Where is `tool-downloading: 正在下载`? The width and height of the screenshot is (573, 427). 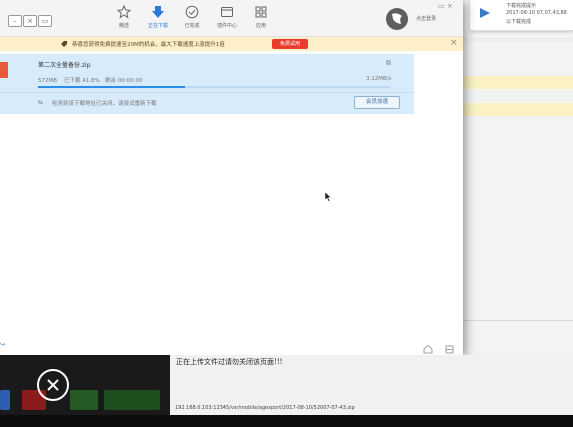
tool-downloading: 正在下载 is located at coordinates (158, 17).